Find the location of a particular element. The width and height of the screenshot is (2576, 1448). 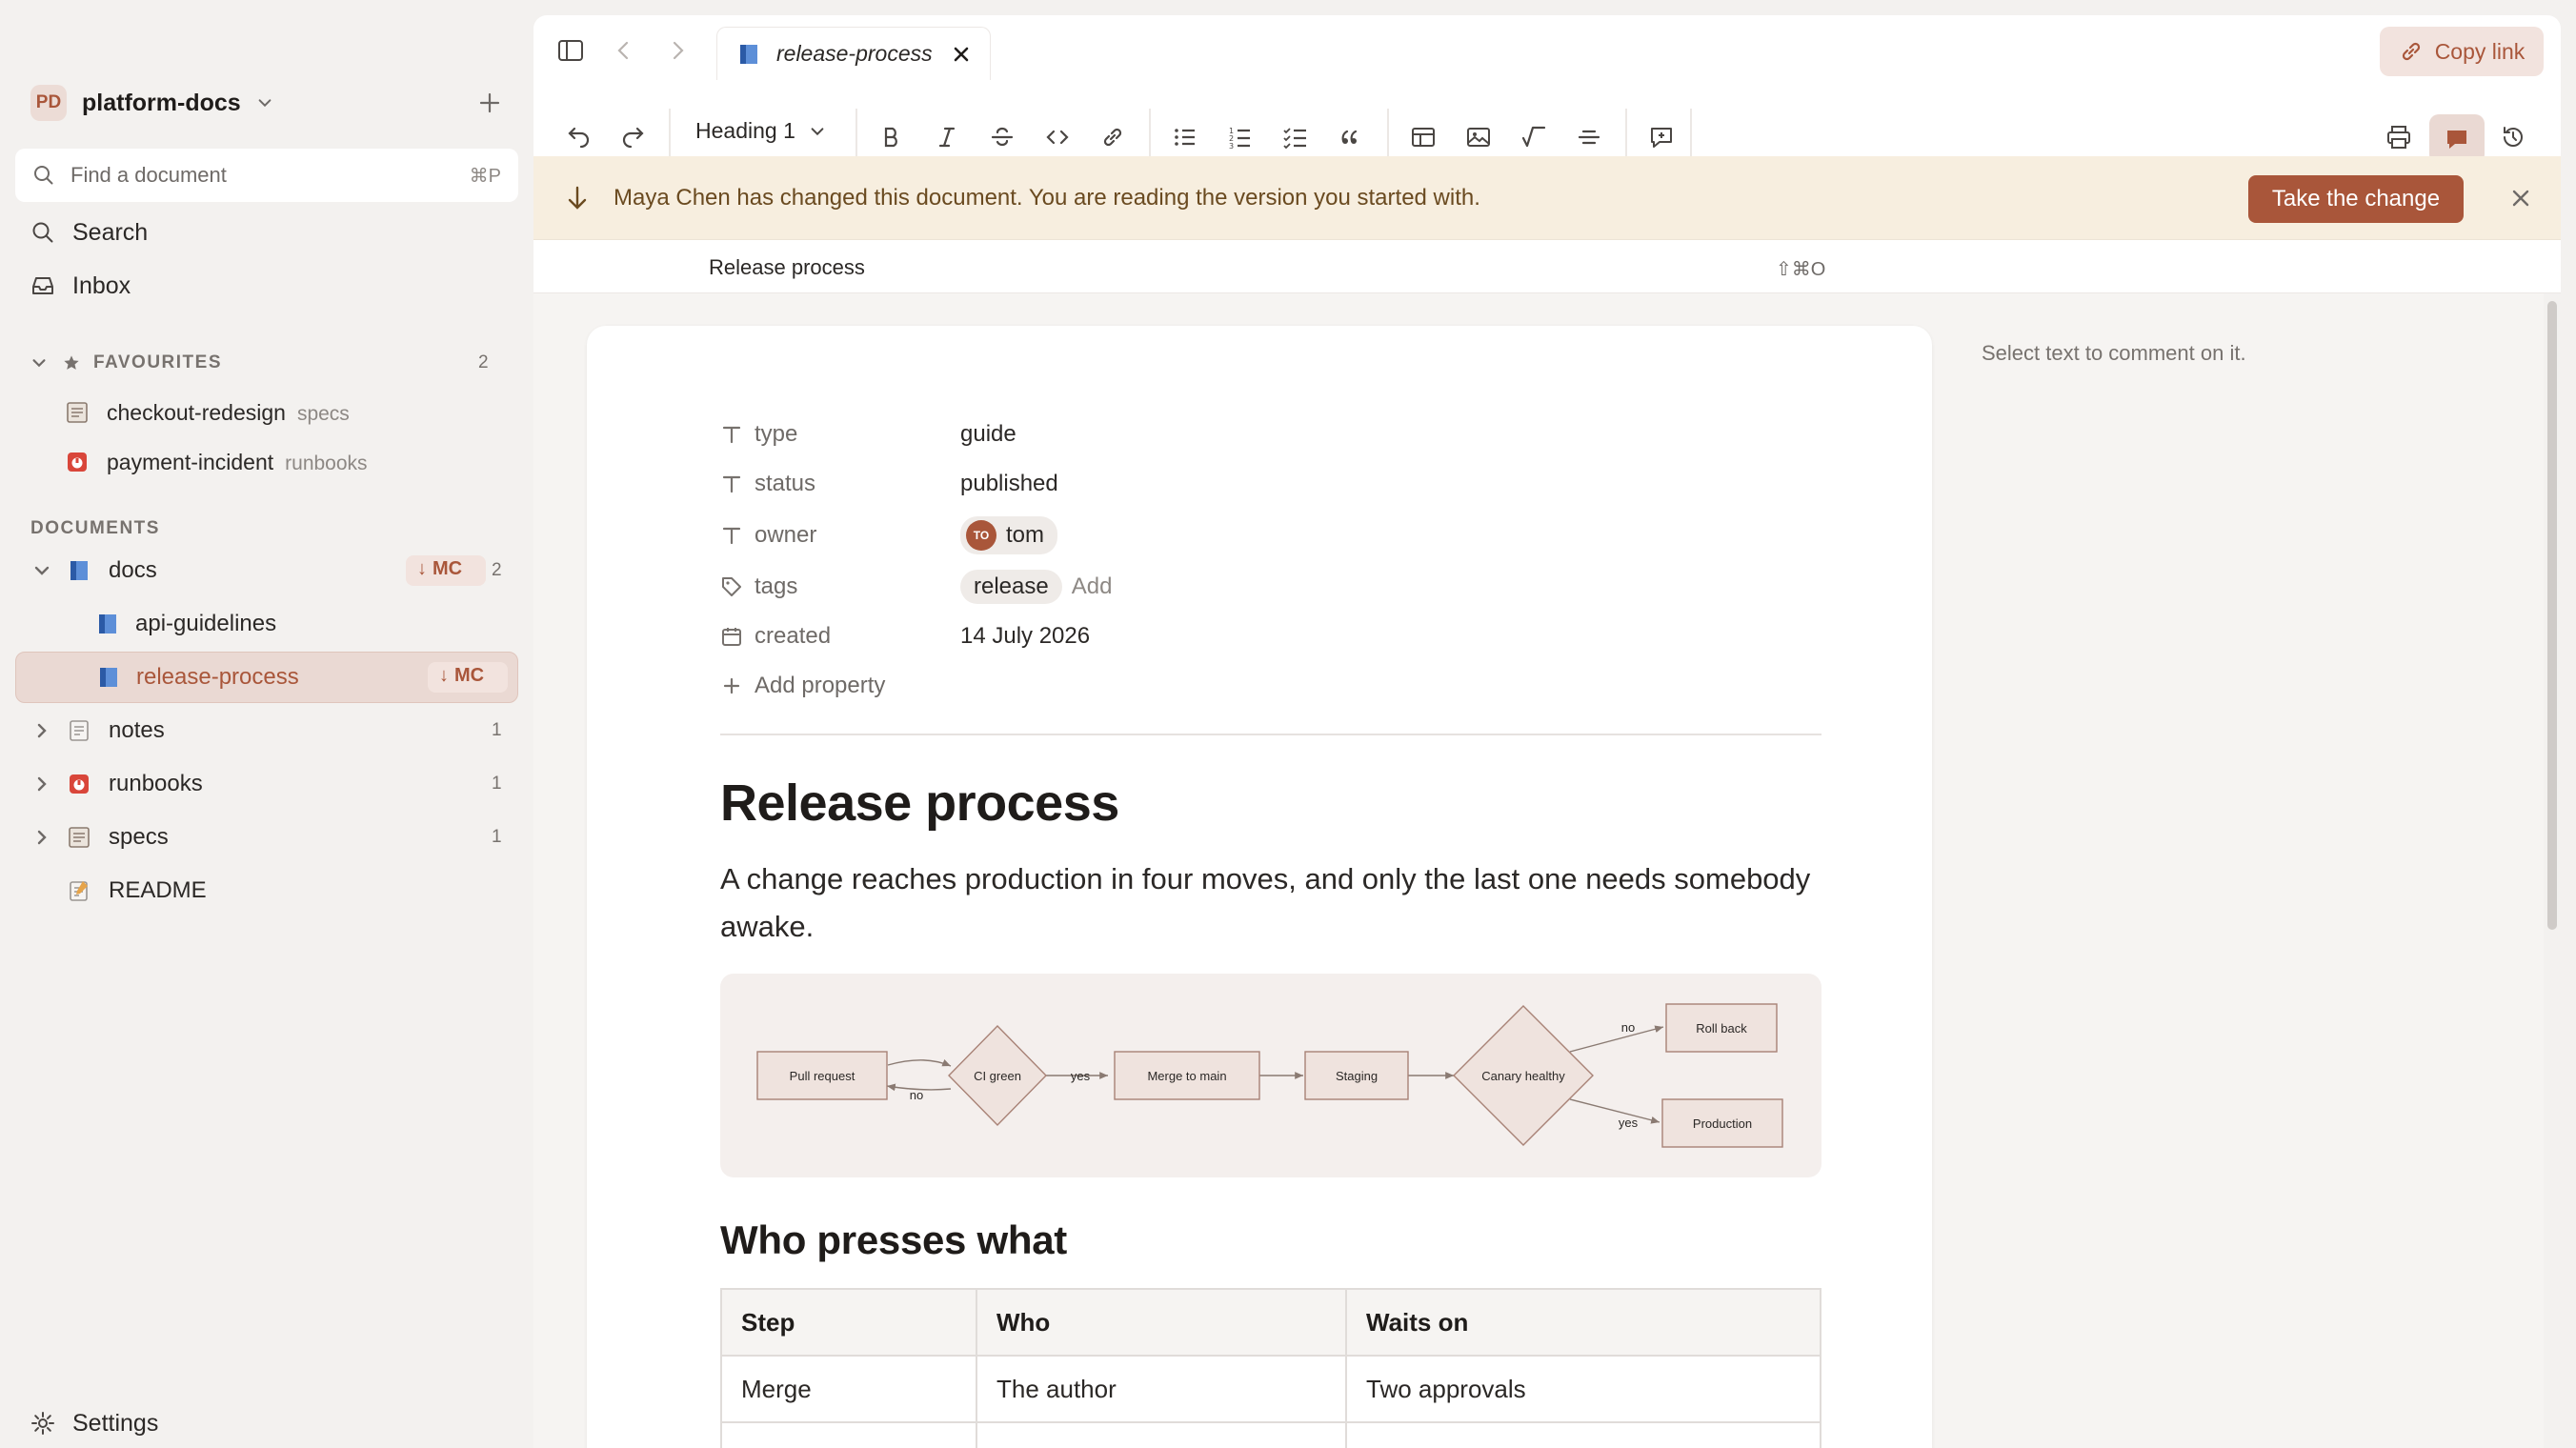

outline-bar: Release process ⇧⌘O is located at coordinates (1547, 266).